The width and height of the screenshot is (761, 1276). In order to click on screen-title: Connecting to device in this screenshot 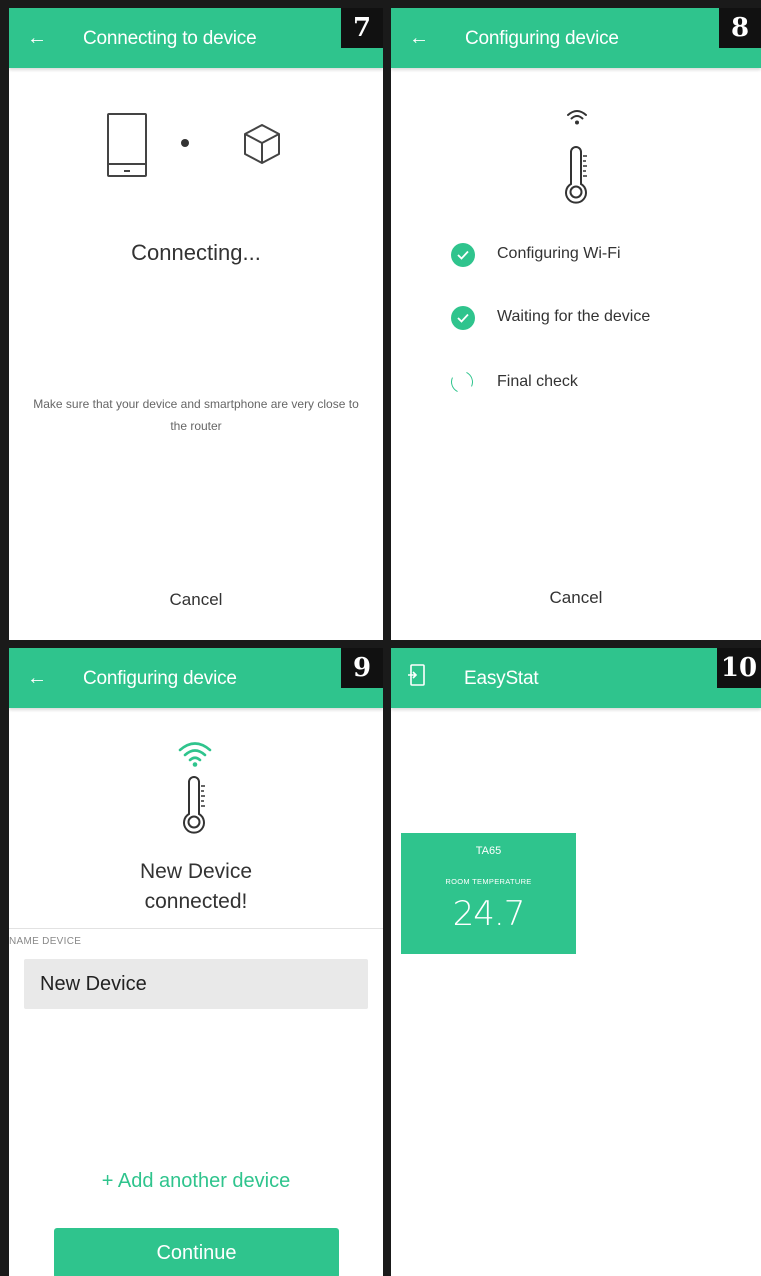, I will do `click(170, 38)`.